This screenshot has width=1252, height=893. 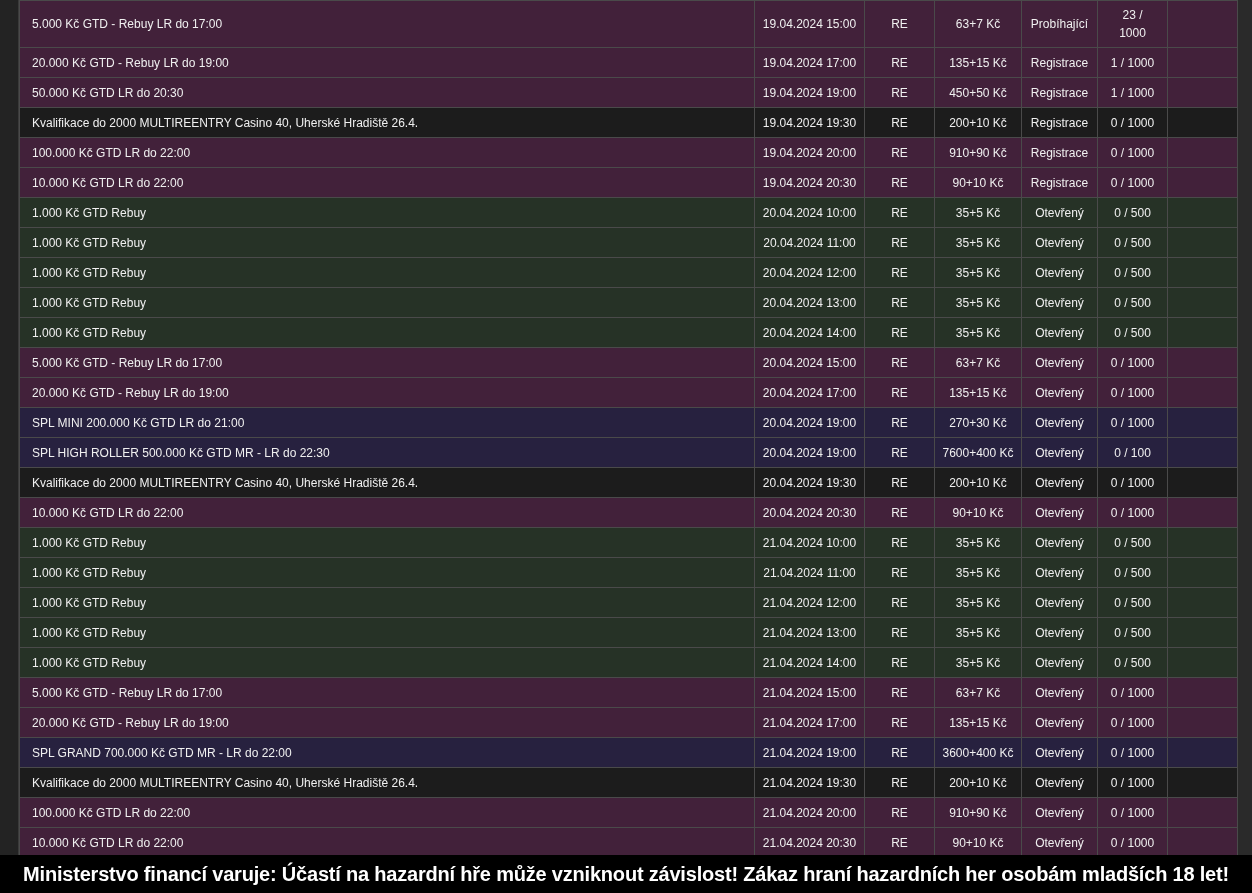 What do you see at coordinates (628, 212) in the screenshot?
I see `table-row: 1.000 Kč GTD Rebuy 20.04.2024 10:00 RE 35+5 Kč Otevřený 0 / 500` at bounding box center [628, 212].